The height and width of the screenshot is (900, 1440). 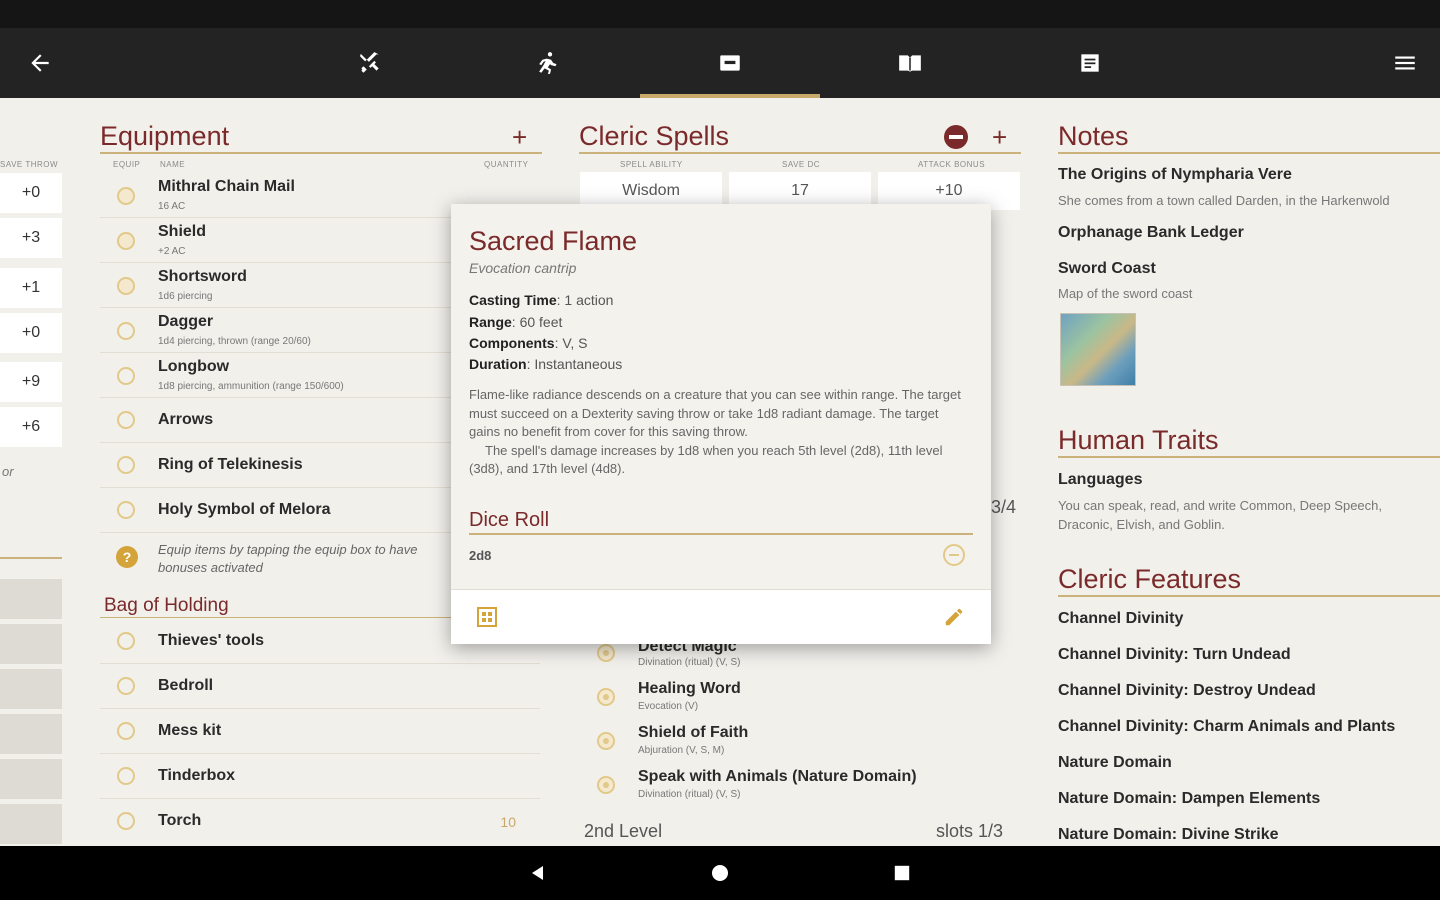 What do you see at coordinates (321, 153) in the screenshot?
I see `equipment-divider` at bounding box center [321, 153].